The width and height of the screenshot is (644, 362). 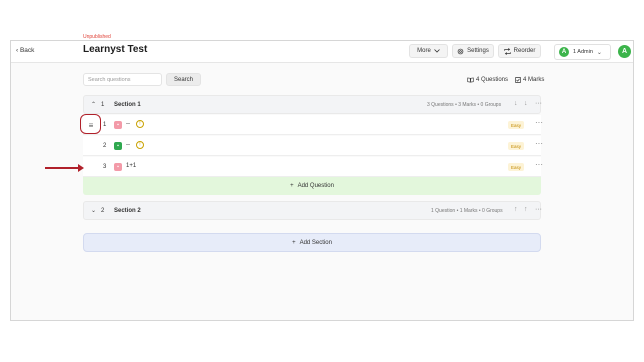 I want to click on question-row: ≡ 1 ▪ -- ! Easy ···, so click(x=313, y=125).